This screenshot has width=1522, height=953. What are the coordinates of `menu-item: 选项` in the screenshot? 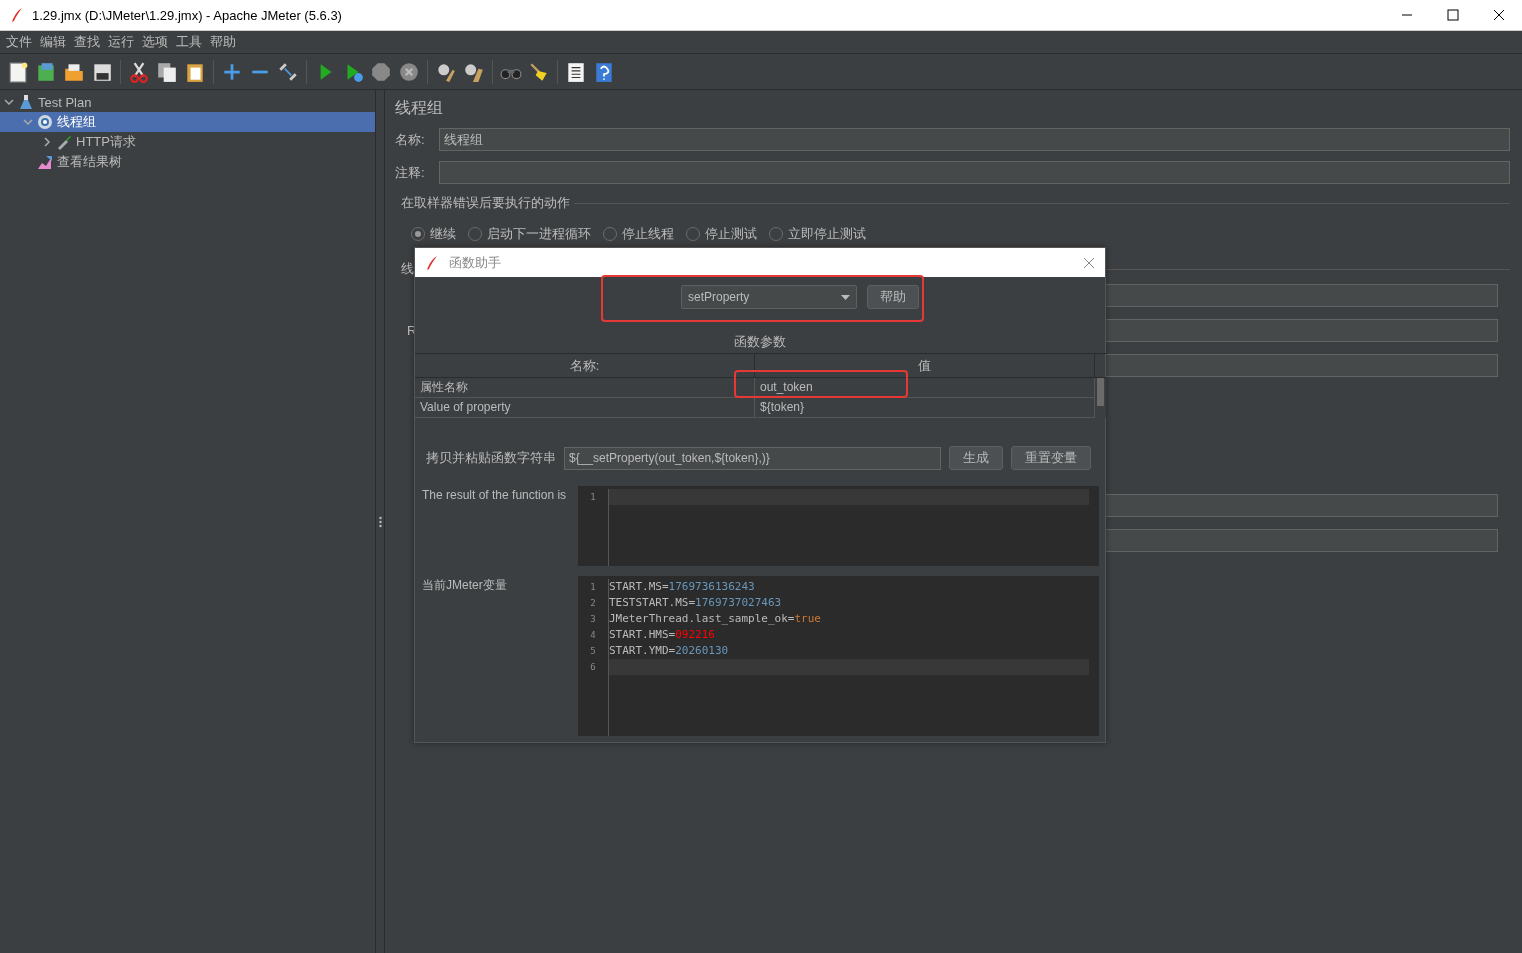 It's located at (157, 42).